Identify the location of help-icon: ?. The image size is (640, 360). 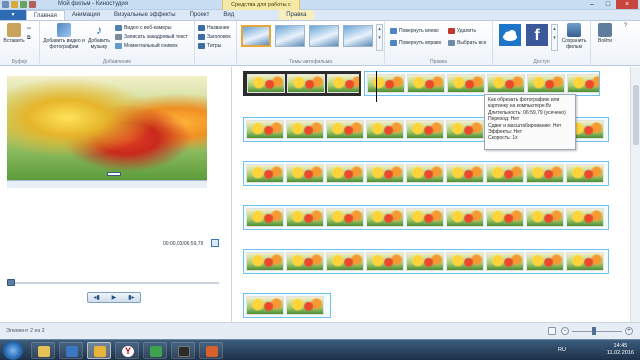
(625, 26).